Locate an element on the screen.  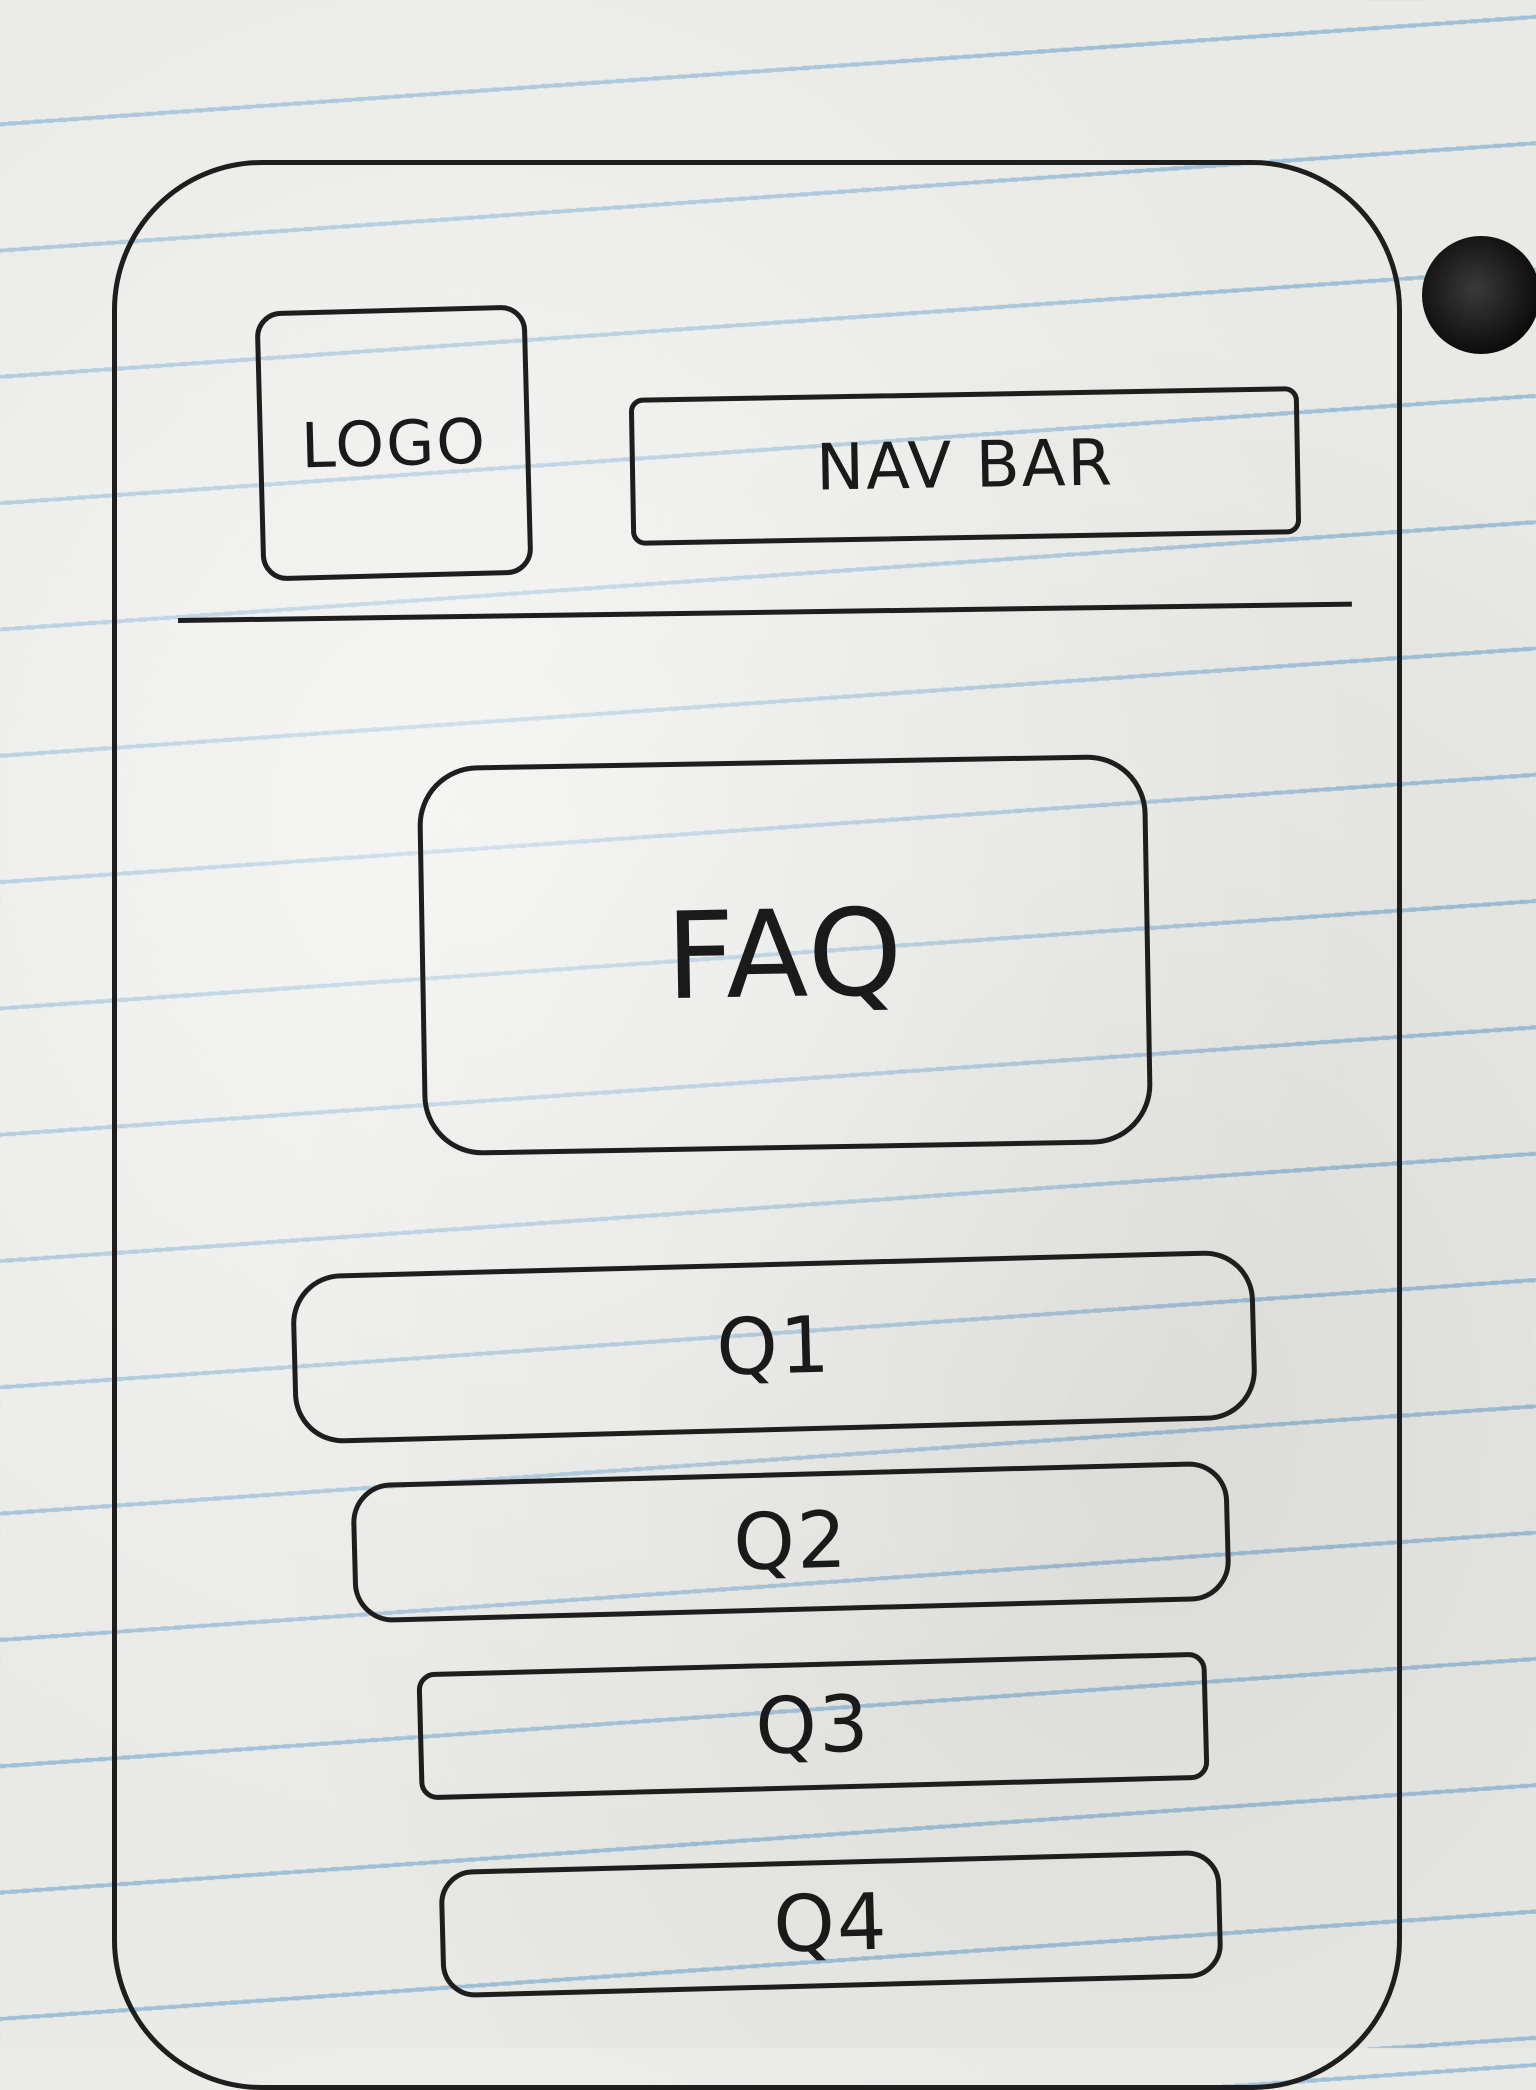
faq-question-2: Q2 is located at coordinates (791, 1542).